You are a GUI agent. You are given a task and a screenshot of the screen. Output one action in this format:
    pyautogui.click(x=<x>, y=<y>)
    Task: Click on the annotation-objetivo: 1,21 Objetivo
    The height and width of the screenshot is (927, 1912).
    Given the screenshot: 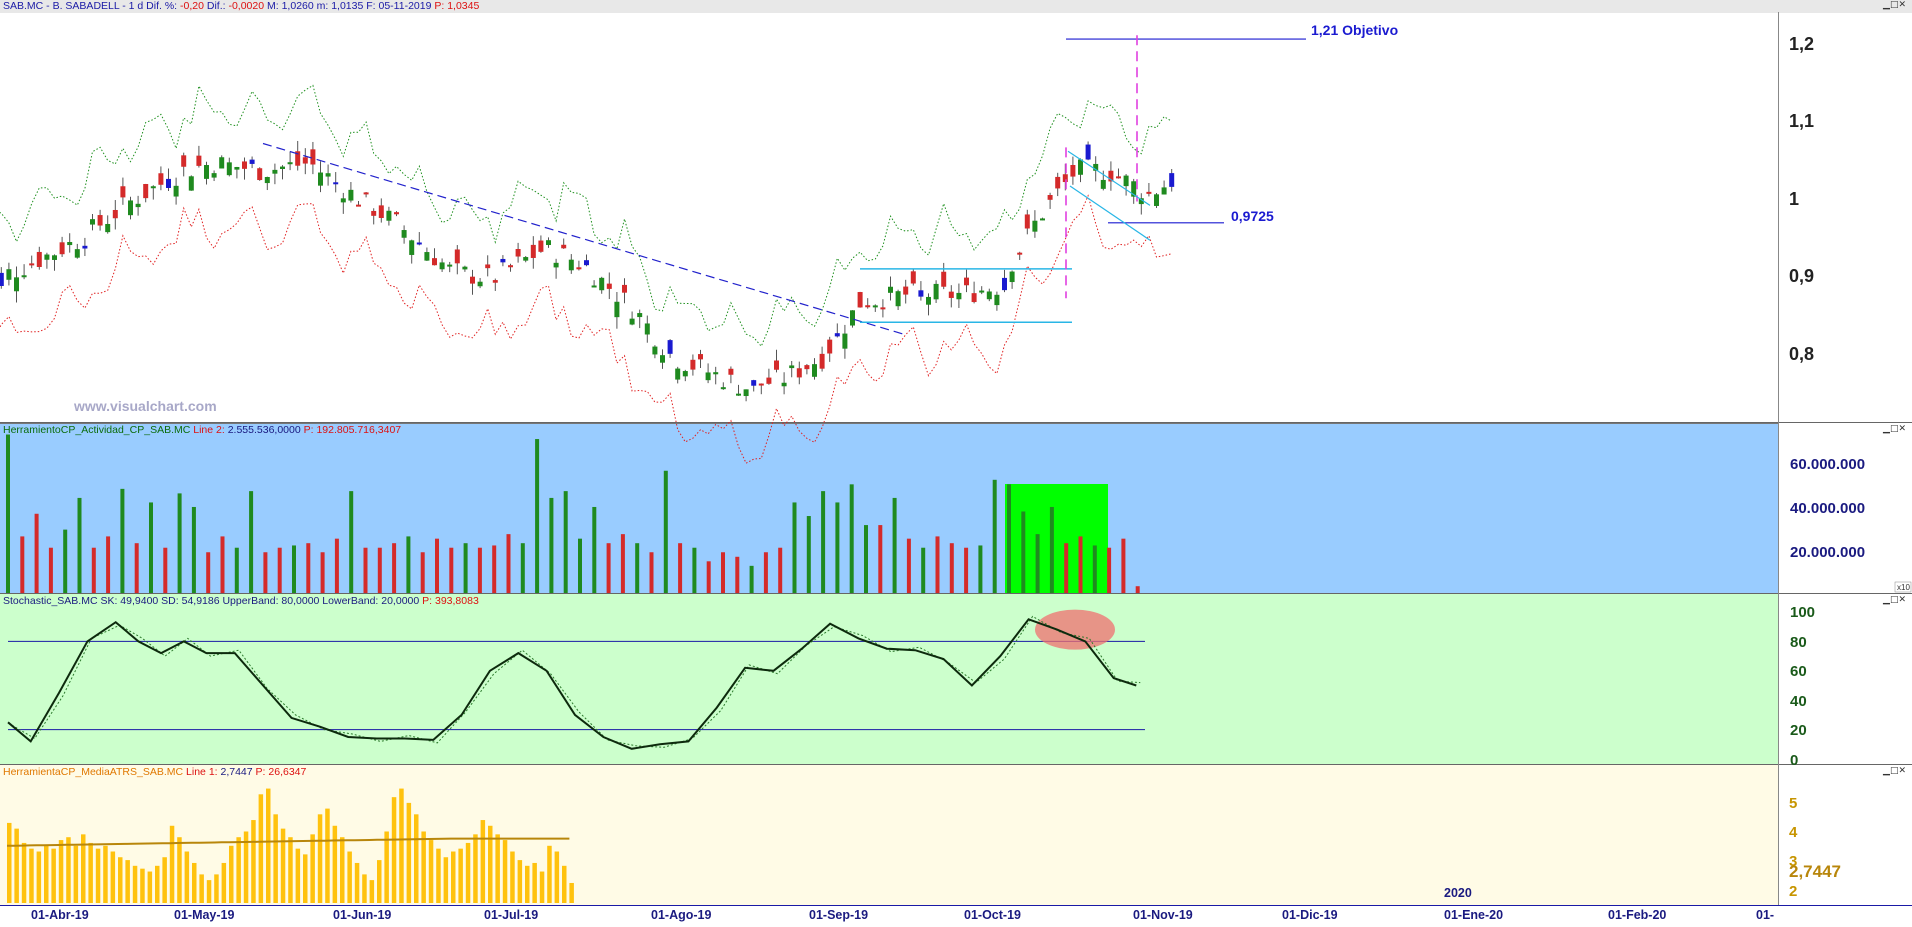 What is the action you would take?
    pyautogui.click(x=1354, y=30)
    